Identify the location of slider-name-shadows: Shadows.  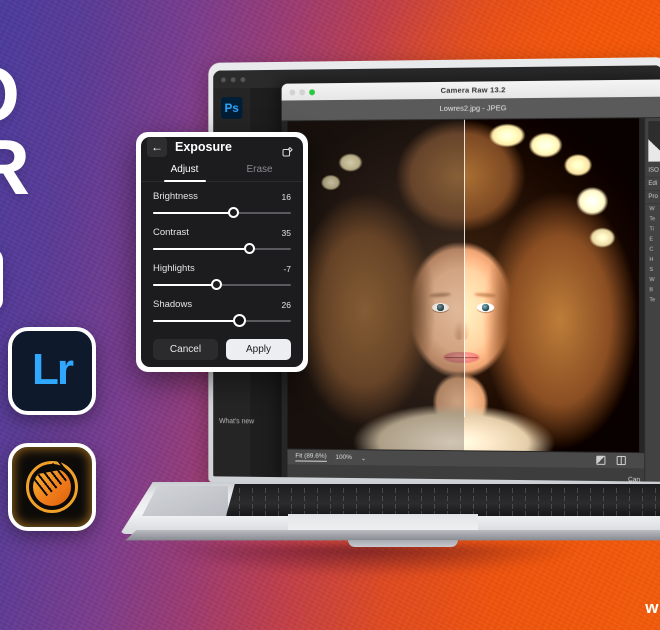
(173, 304).